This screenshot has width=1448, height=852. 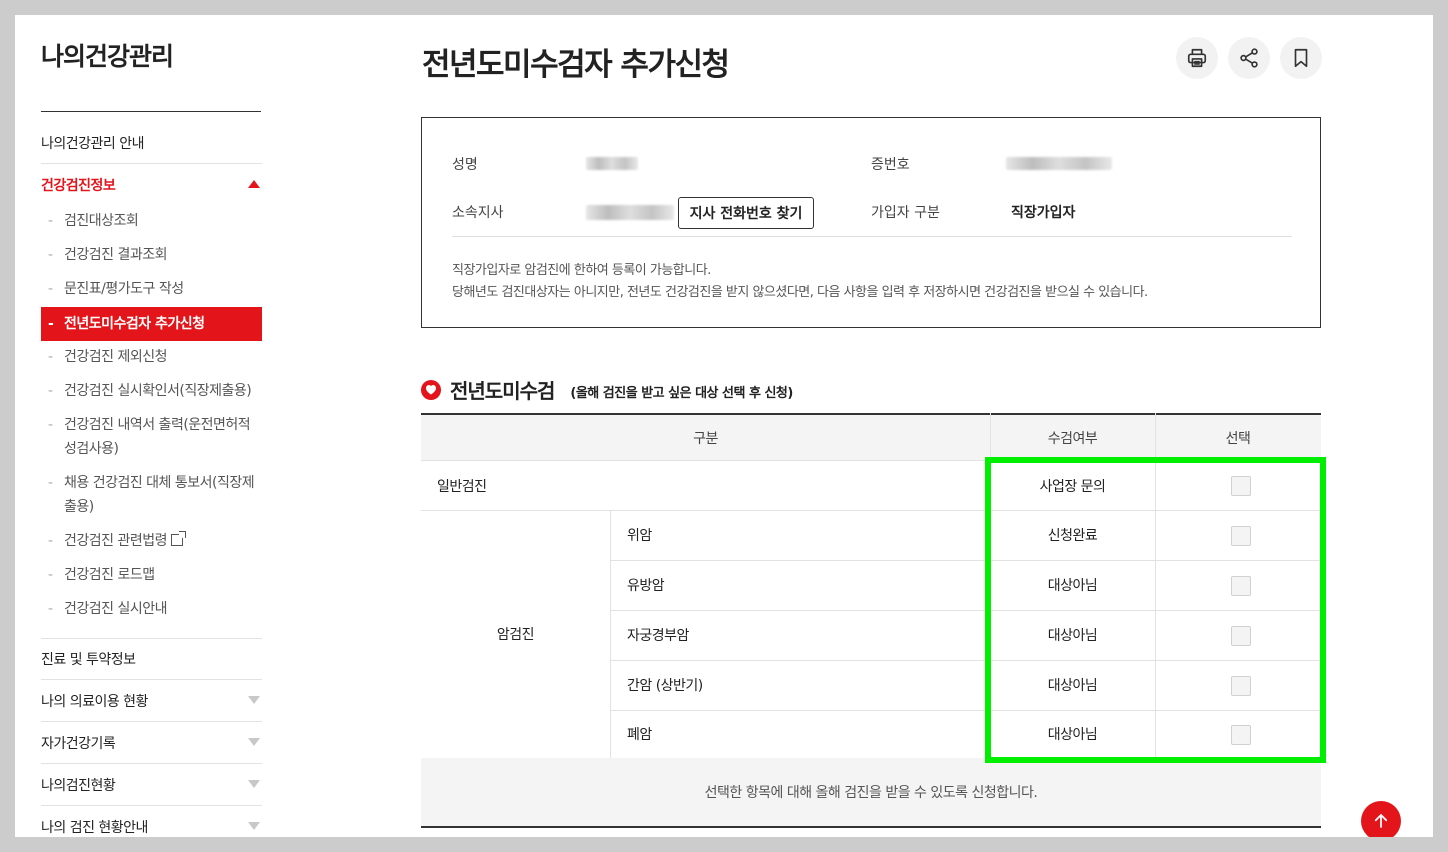 I want to click on sidebar-sub-questionnaire: 문진표/평가도구 작성, so click(x=151, y=289).